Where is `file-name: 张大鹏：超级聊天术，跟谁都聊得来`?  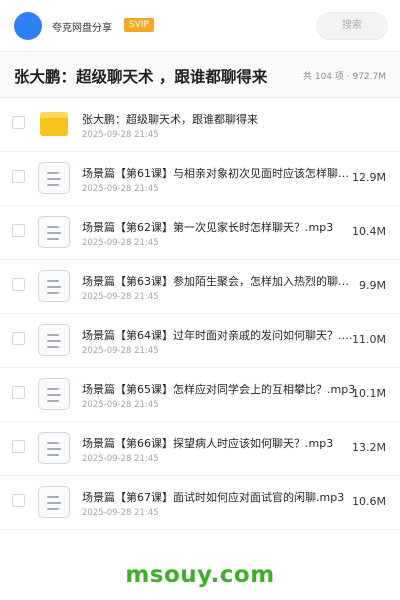 file-name: 张大鹏：超级聊天术，跟谁都聊得来 is located at coordinates (170, 119).